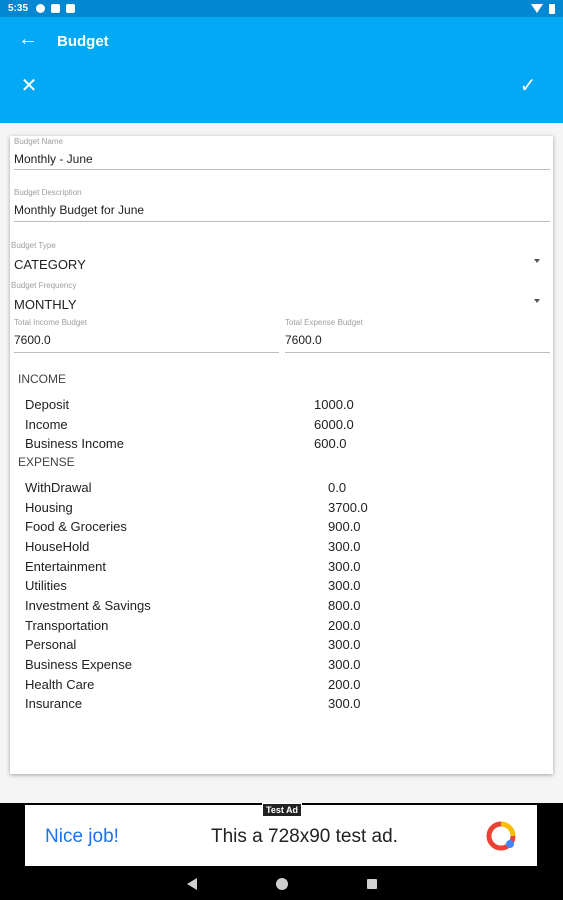  I want to click on total-income-underline, so click(146, 352).